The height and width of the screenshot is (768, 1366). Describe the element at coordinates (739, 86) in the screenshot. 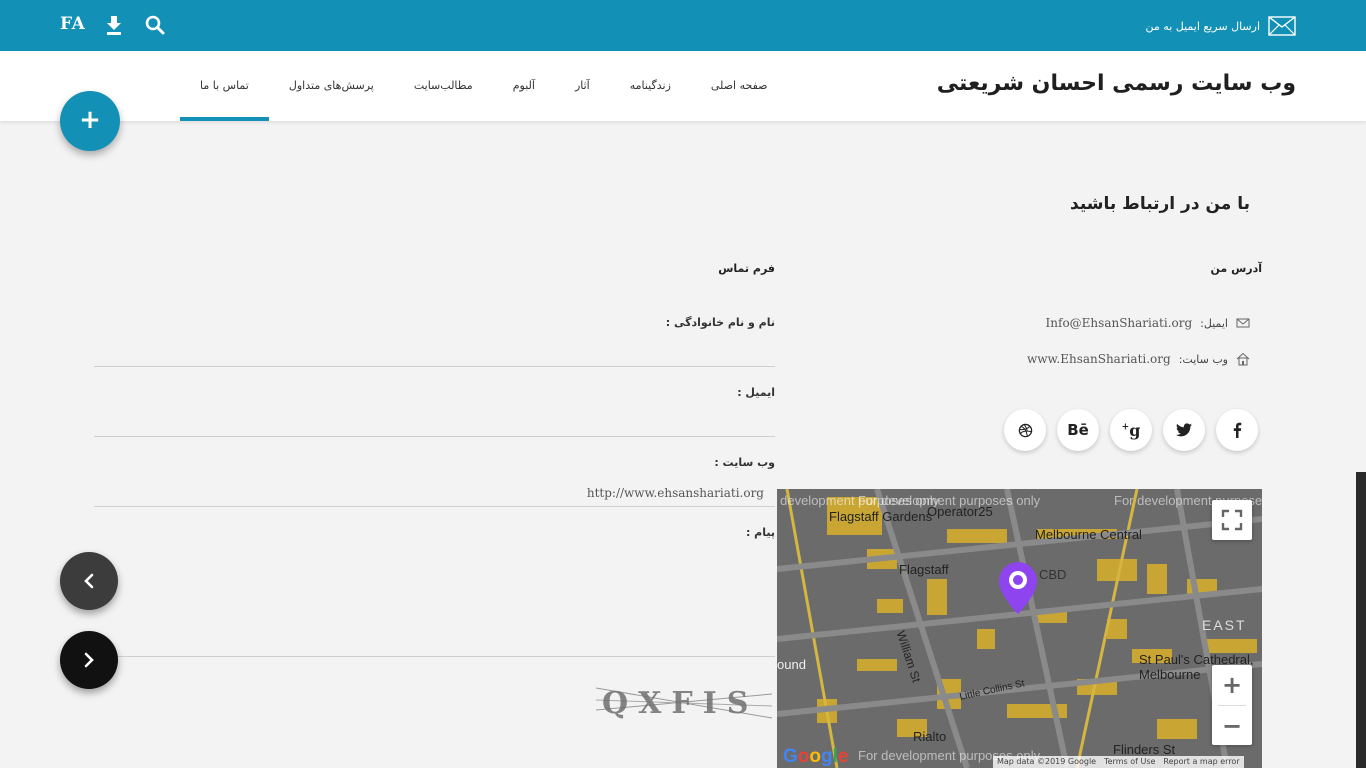

I see `nav-home: صفحه اصلی` at that location.